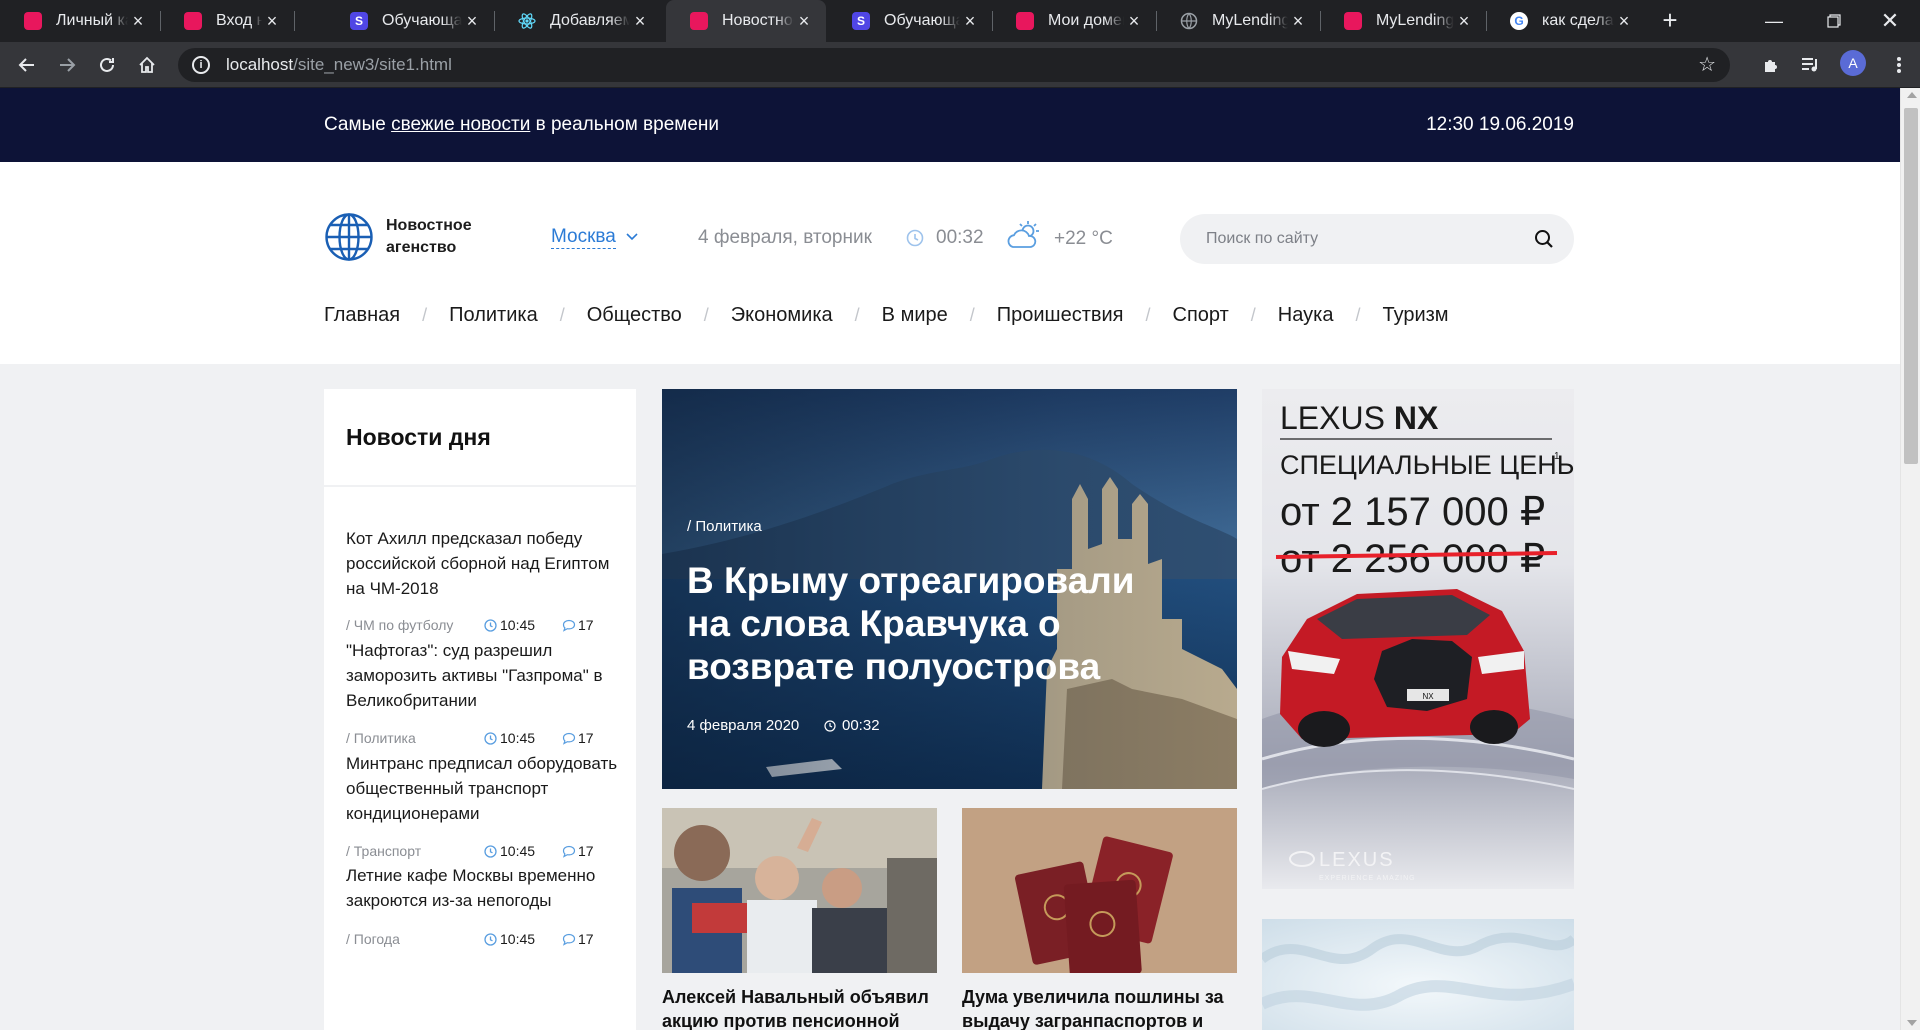 This screenshot has width=1920, height=1030. What do you see at coordinates (339, 65) in the screenshot?
I see `url-text: localhost/site_new3/site1.html` at bounding box center [339, 65].